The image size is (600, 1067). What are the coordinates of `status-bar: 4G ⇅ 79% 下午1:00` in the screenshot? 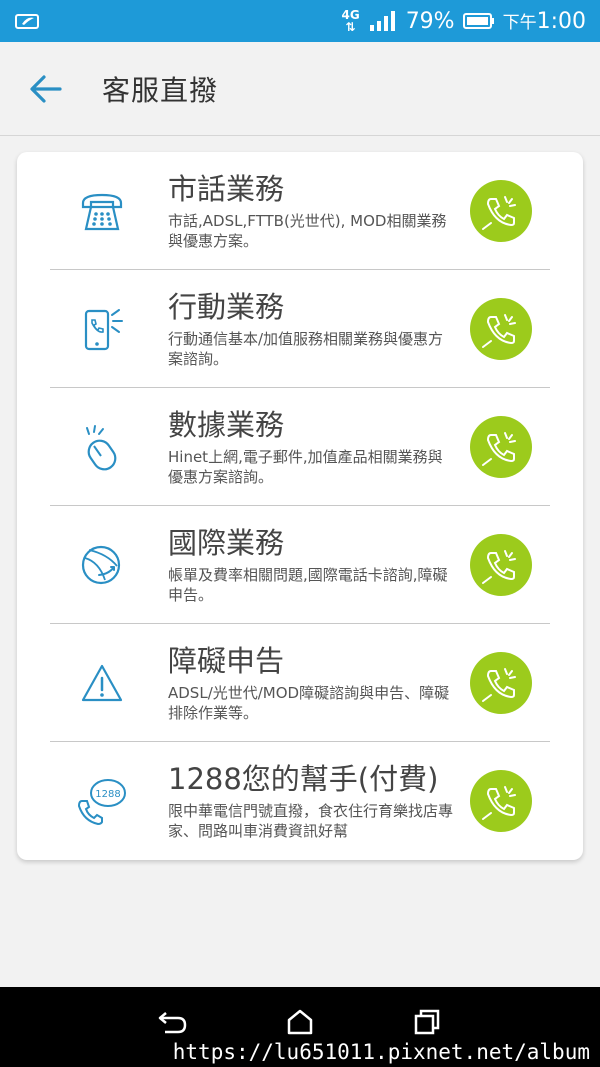 It's located at (300, 21).